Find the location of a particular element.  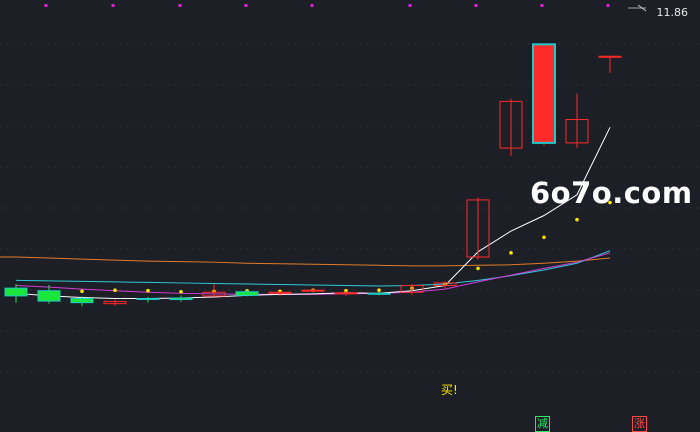

price-label: 11.86 is located at coordinates (672, 12).